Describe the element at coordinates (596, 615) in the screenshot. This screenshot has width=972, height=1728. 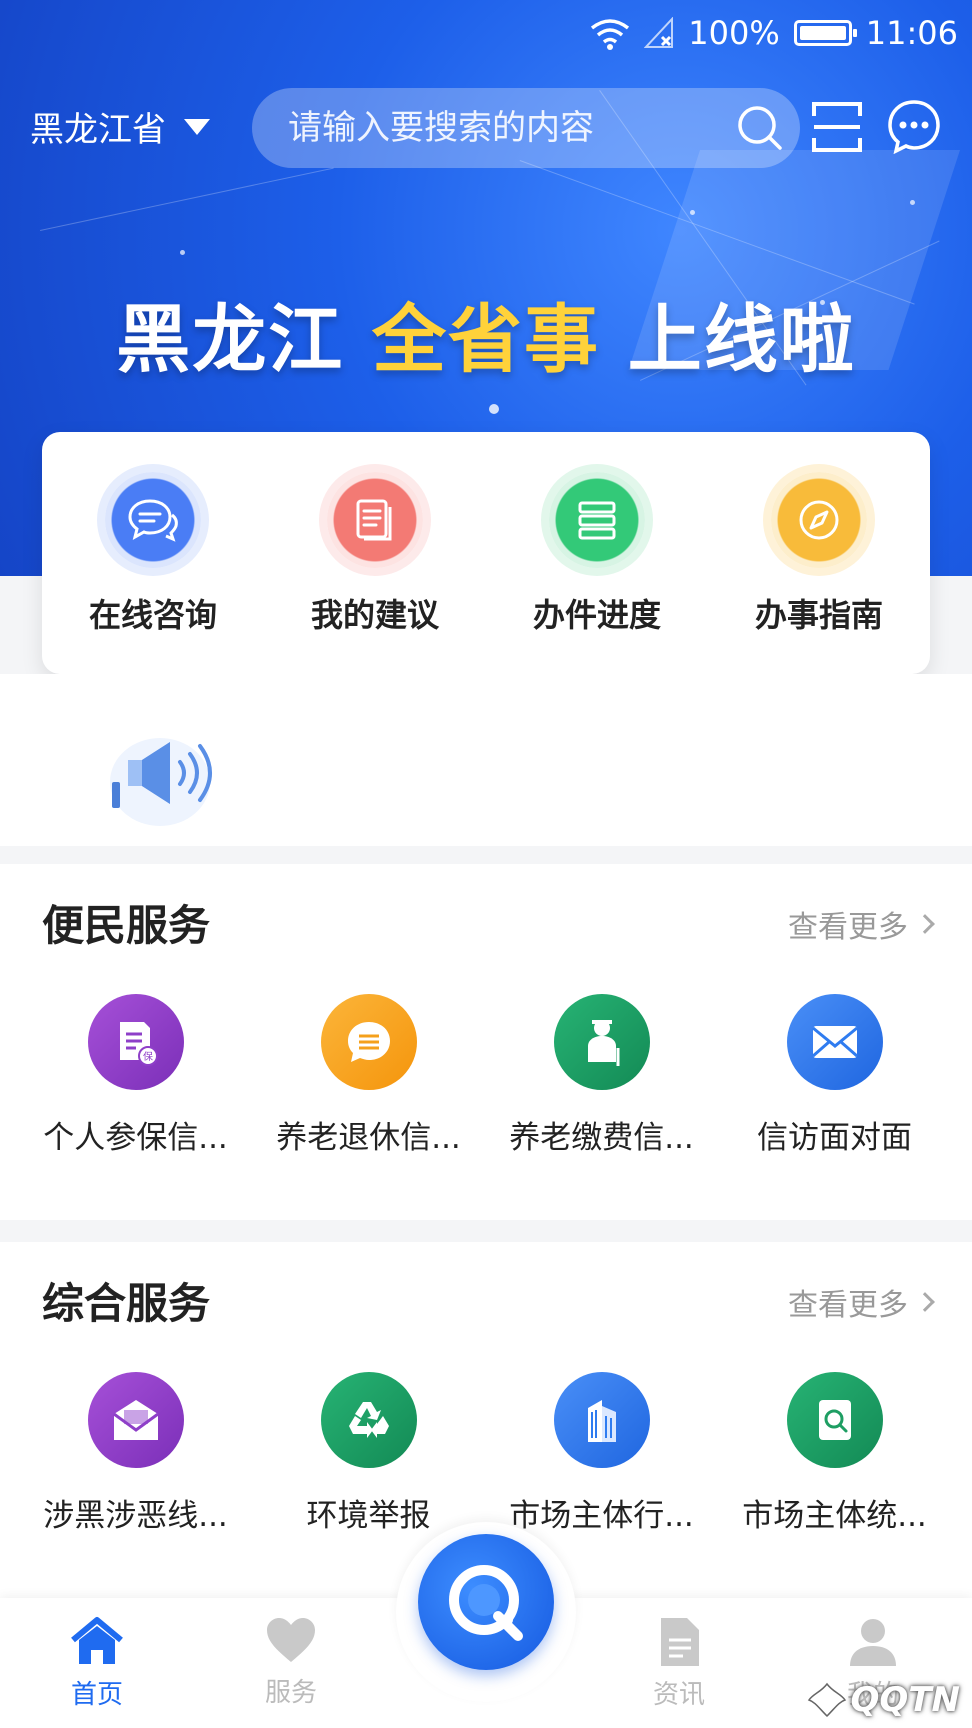
I see `quick-action-label: 办件进度` at that location.